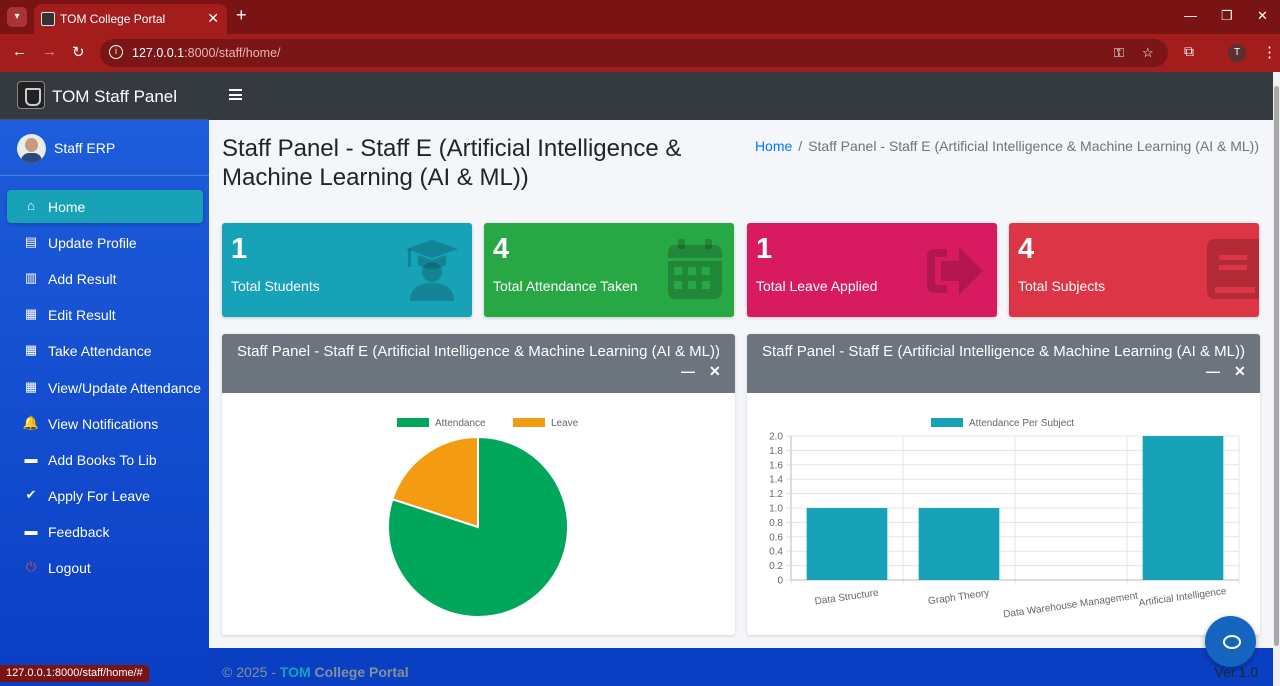 Image resolution: width=1280 pixels, height=686 pixels. I want to click on x-tick-label: Data Warehouse Management, so click(1071, 606).